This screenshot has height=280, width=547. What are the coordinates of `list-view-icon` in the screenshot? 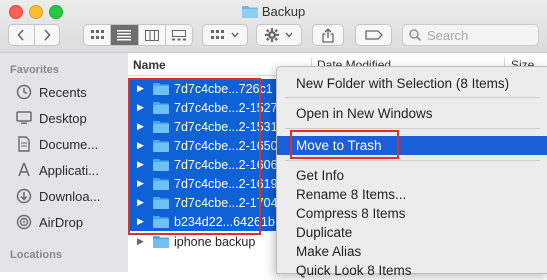 It's located at (124, 34).